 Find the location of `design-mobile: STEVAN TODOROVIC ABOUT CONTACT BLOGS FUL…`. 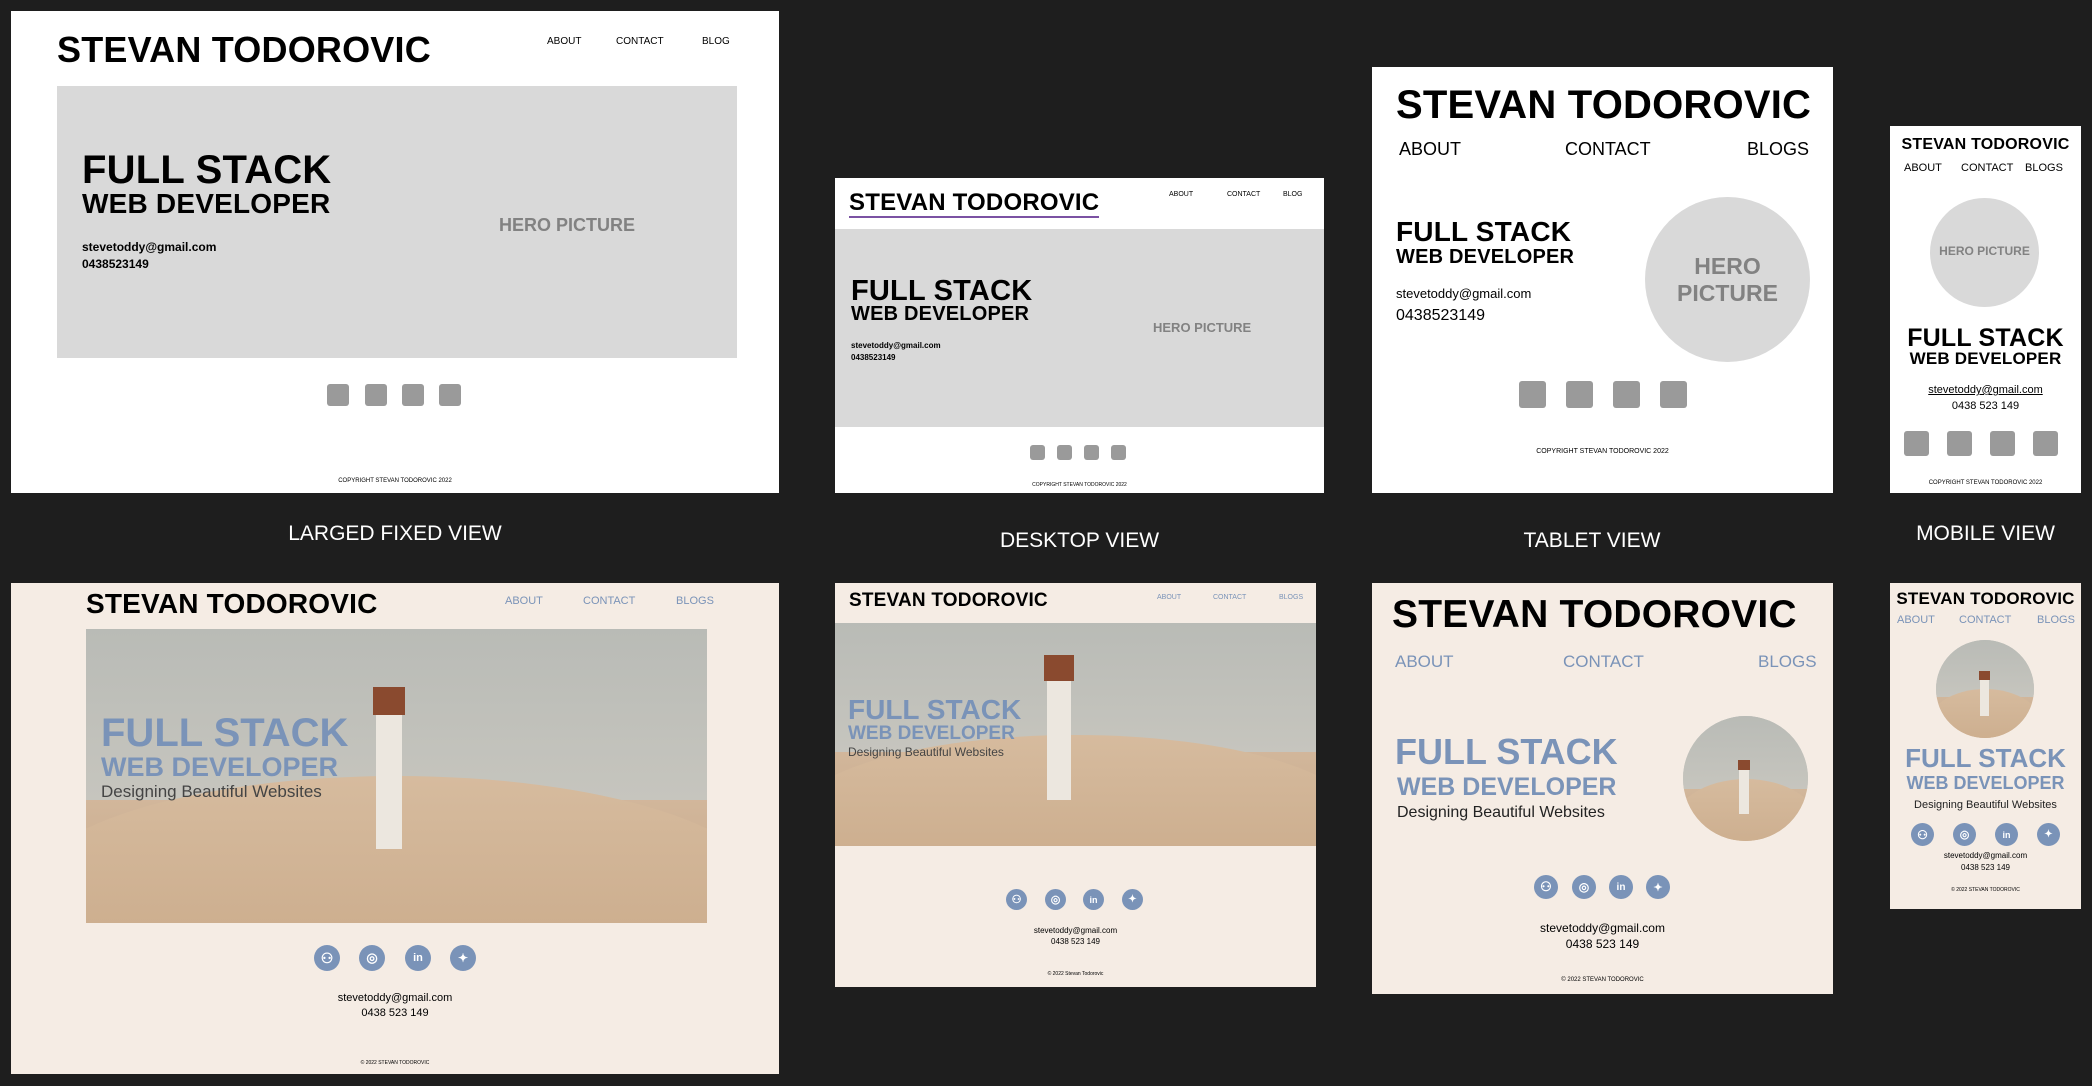

design-mobile: STEVAN TODOROVIC ABOUT CONTACT BLOGS FUL… is located at coordinates (1985, 746).